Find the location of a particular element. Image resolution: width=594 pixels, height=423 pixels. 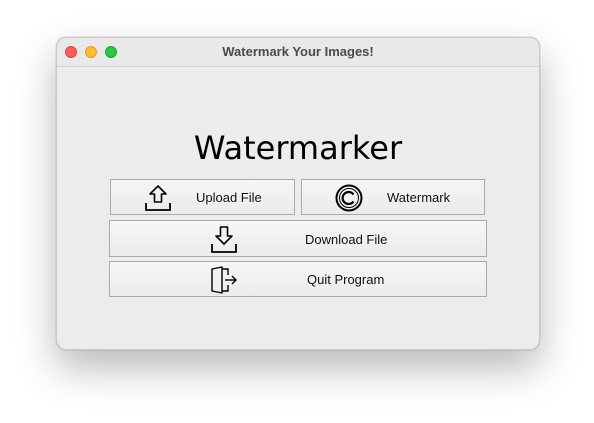

upload-icon is located at coordinates (158, 198).